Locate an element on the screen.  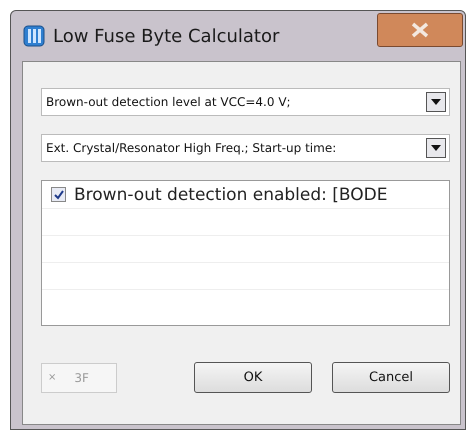
close-button is located at coordinates (420, 30).